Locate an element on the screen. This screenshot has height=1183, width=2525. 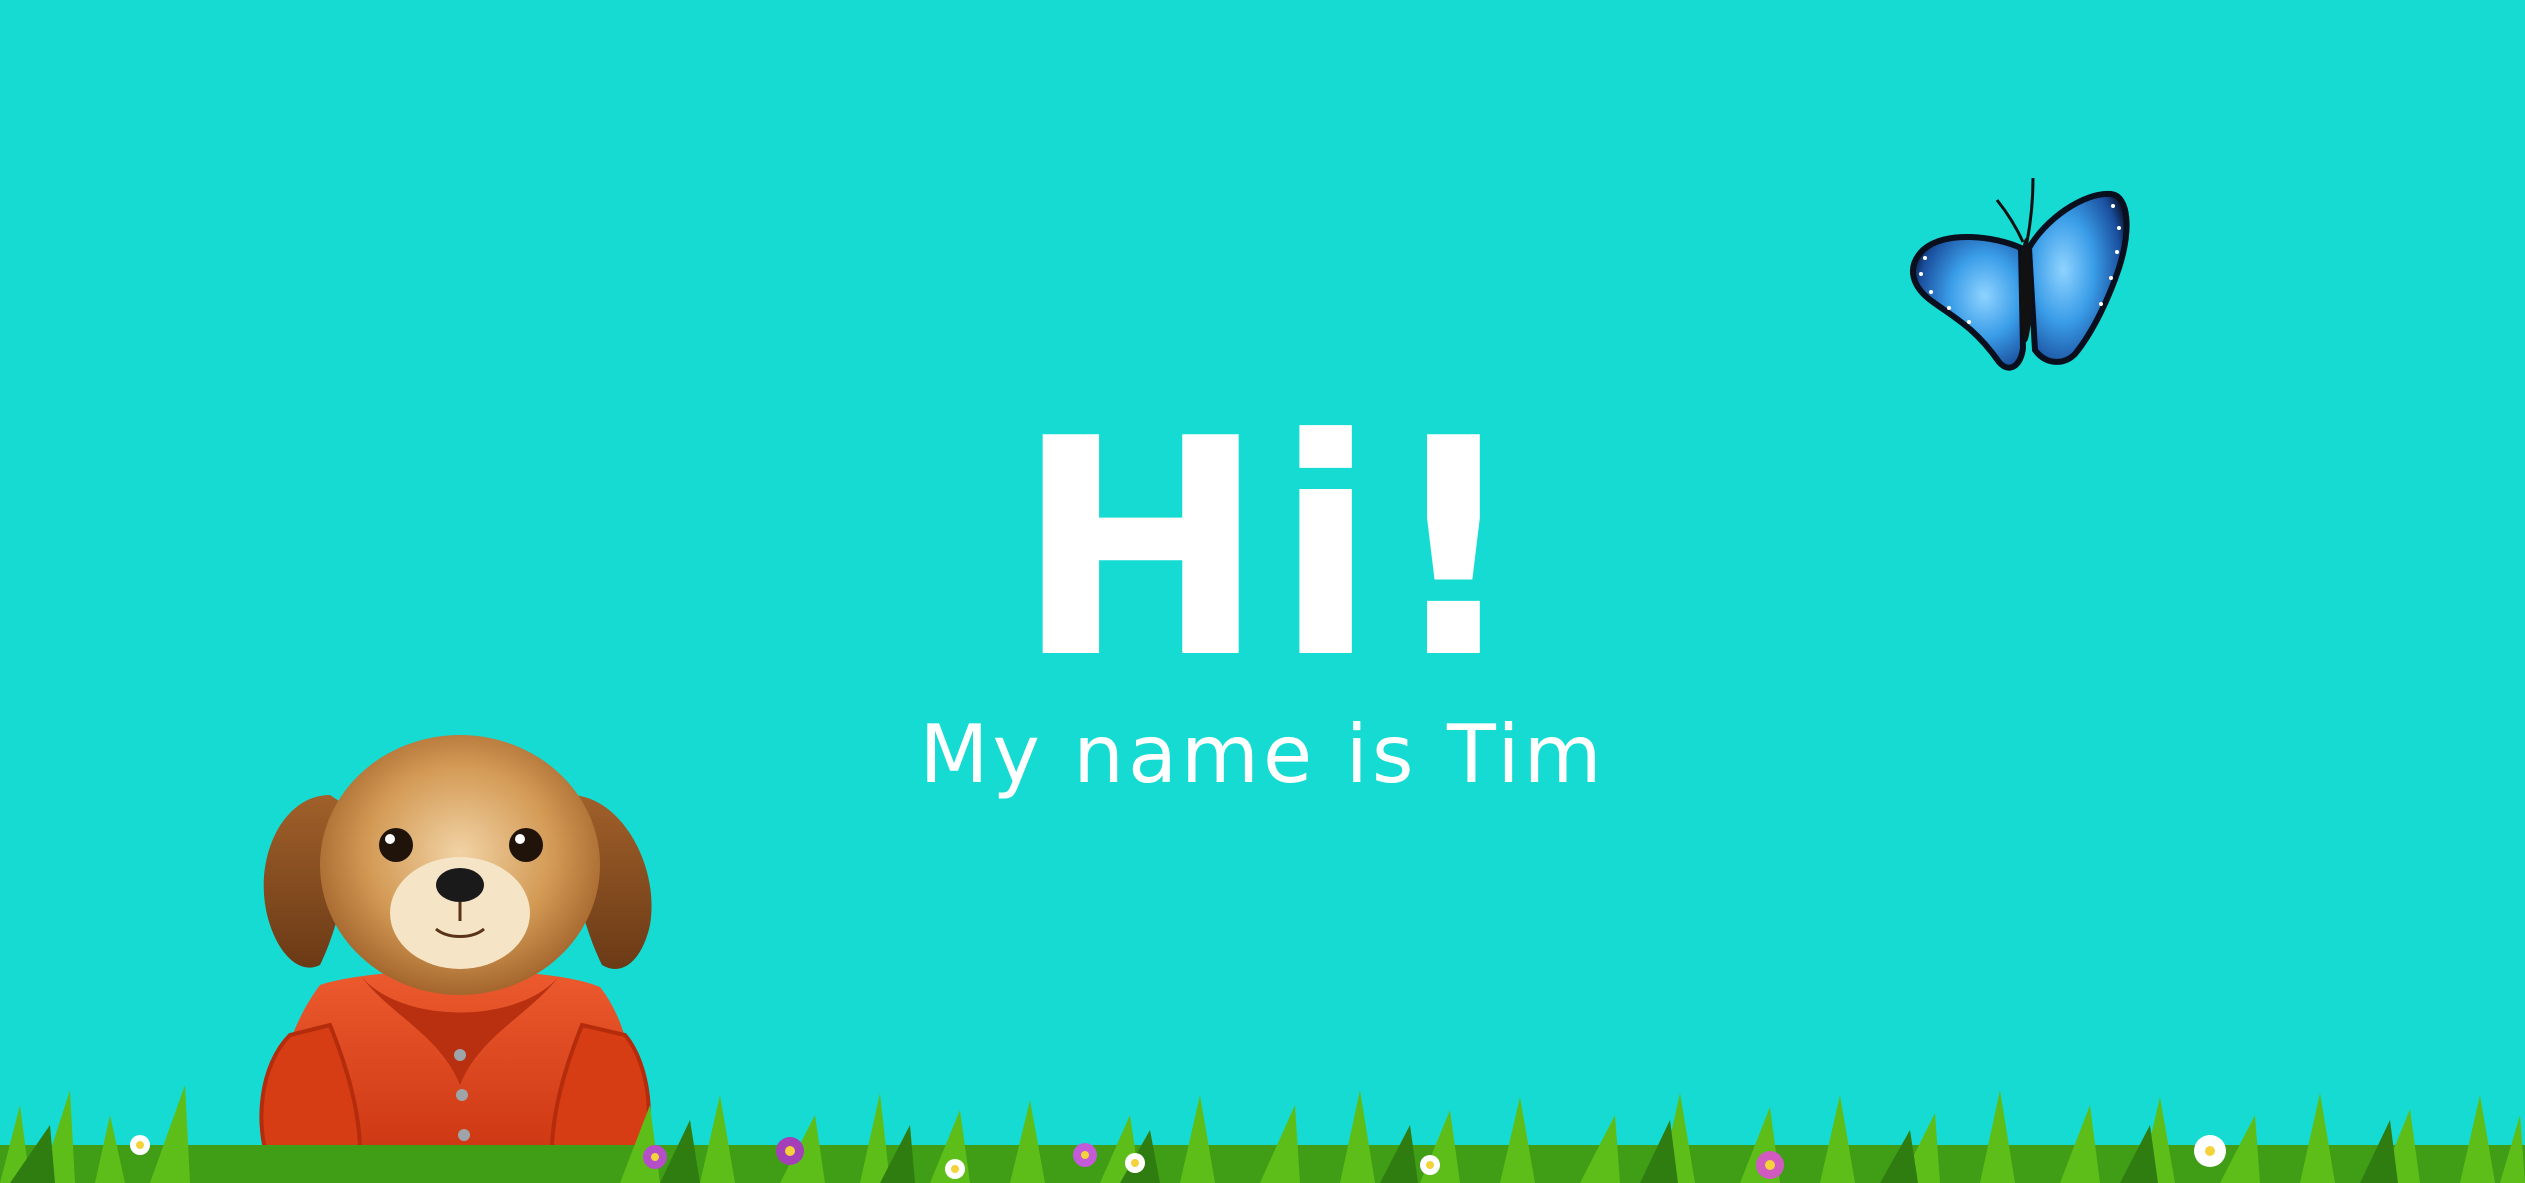
puppy-right-eye is located at coordinates (526, 845).